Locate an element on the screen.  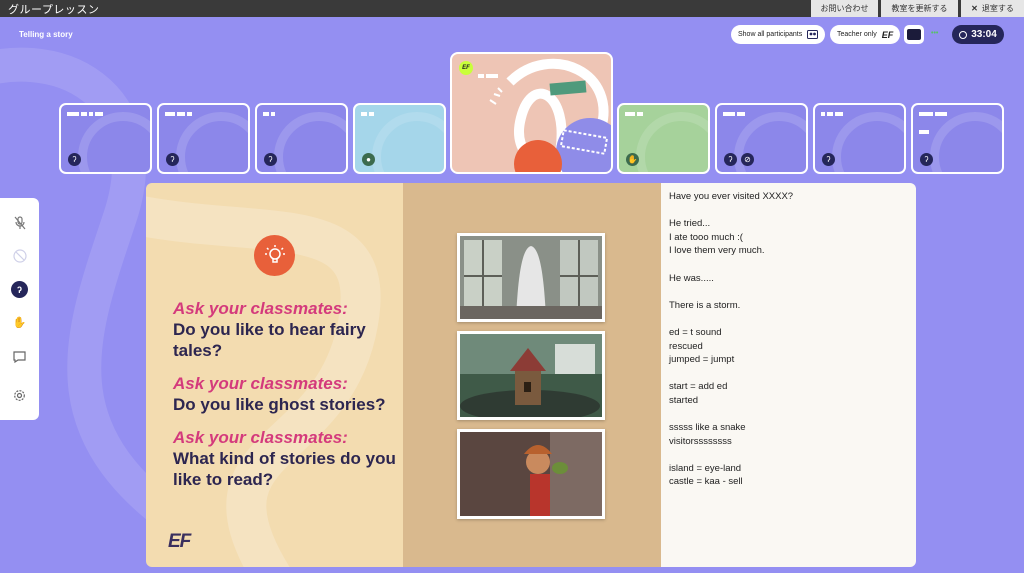
settings-button is located at coordinates (19, 395).